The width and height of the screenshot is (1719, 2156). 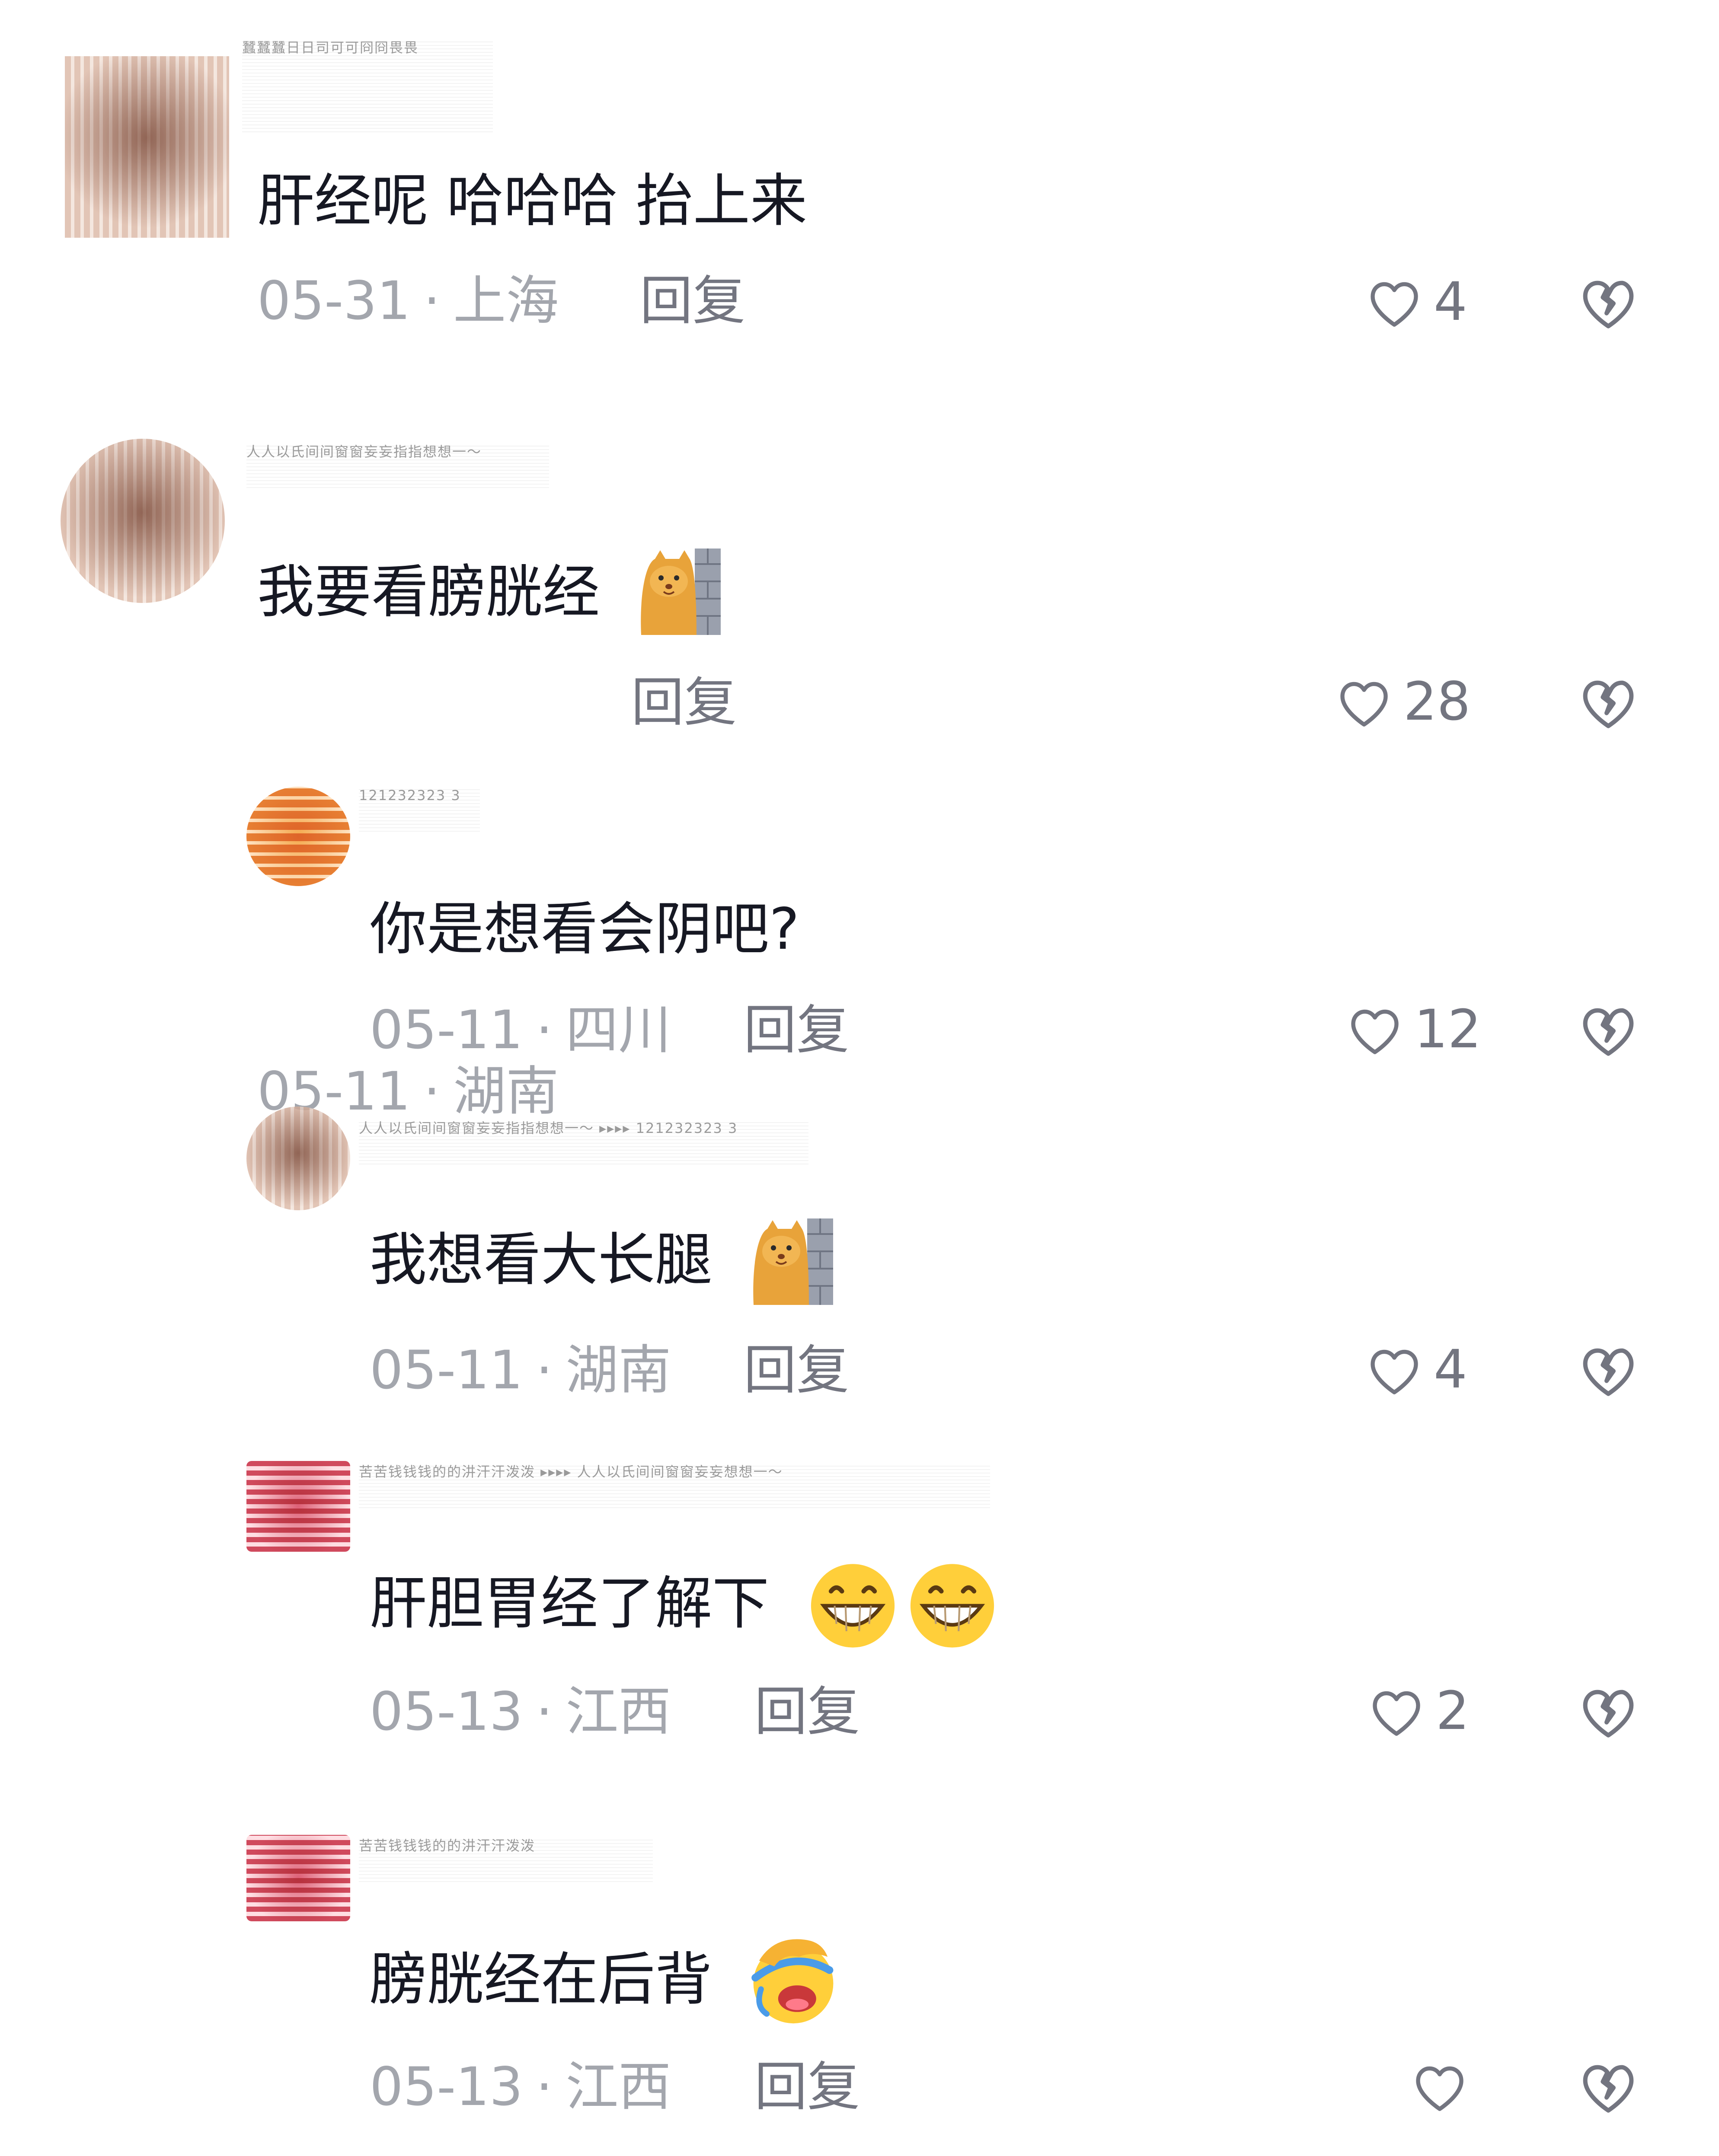 What do you see at coordinates (506, 1861) in the screenshot?
I see `comment-nickname: 苦苦钱钱钱的的汫汗汗泼泼` at bounding box center [506, 1861].